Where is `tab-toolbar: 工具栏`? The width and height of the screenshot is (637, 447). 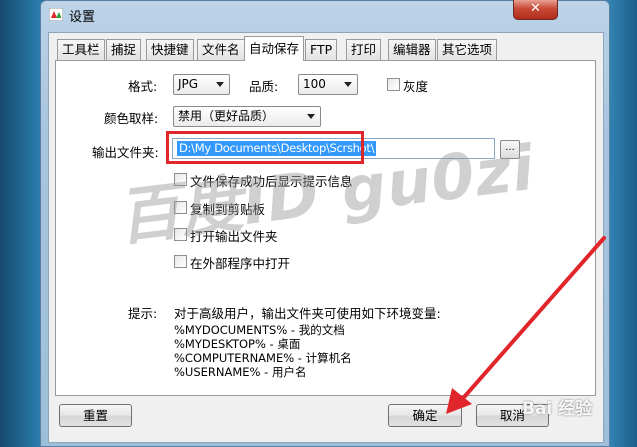
tab-toolbar: 工具栏 is located at coordinates (81, 49).